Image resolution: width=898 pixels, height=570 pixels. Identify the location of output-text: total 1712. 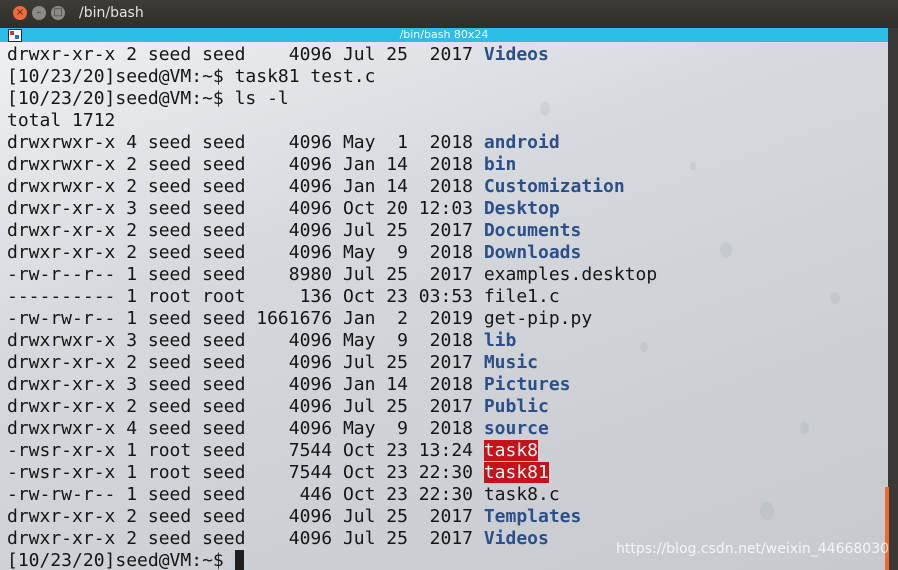
(61, 120).